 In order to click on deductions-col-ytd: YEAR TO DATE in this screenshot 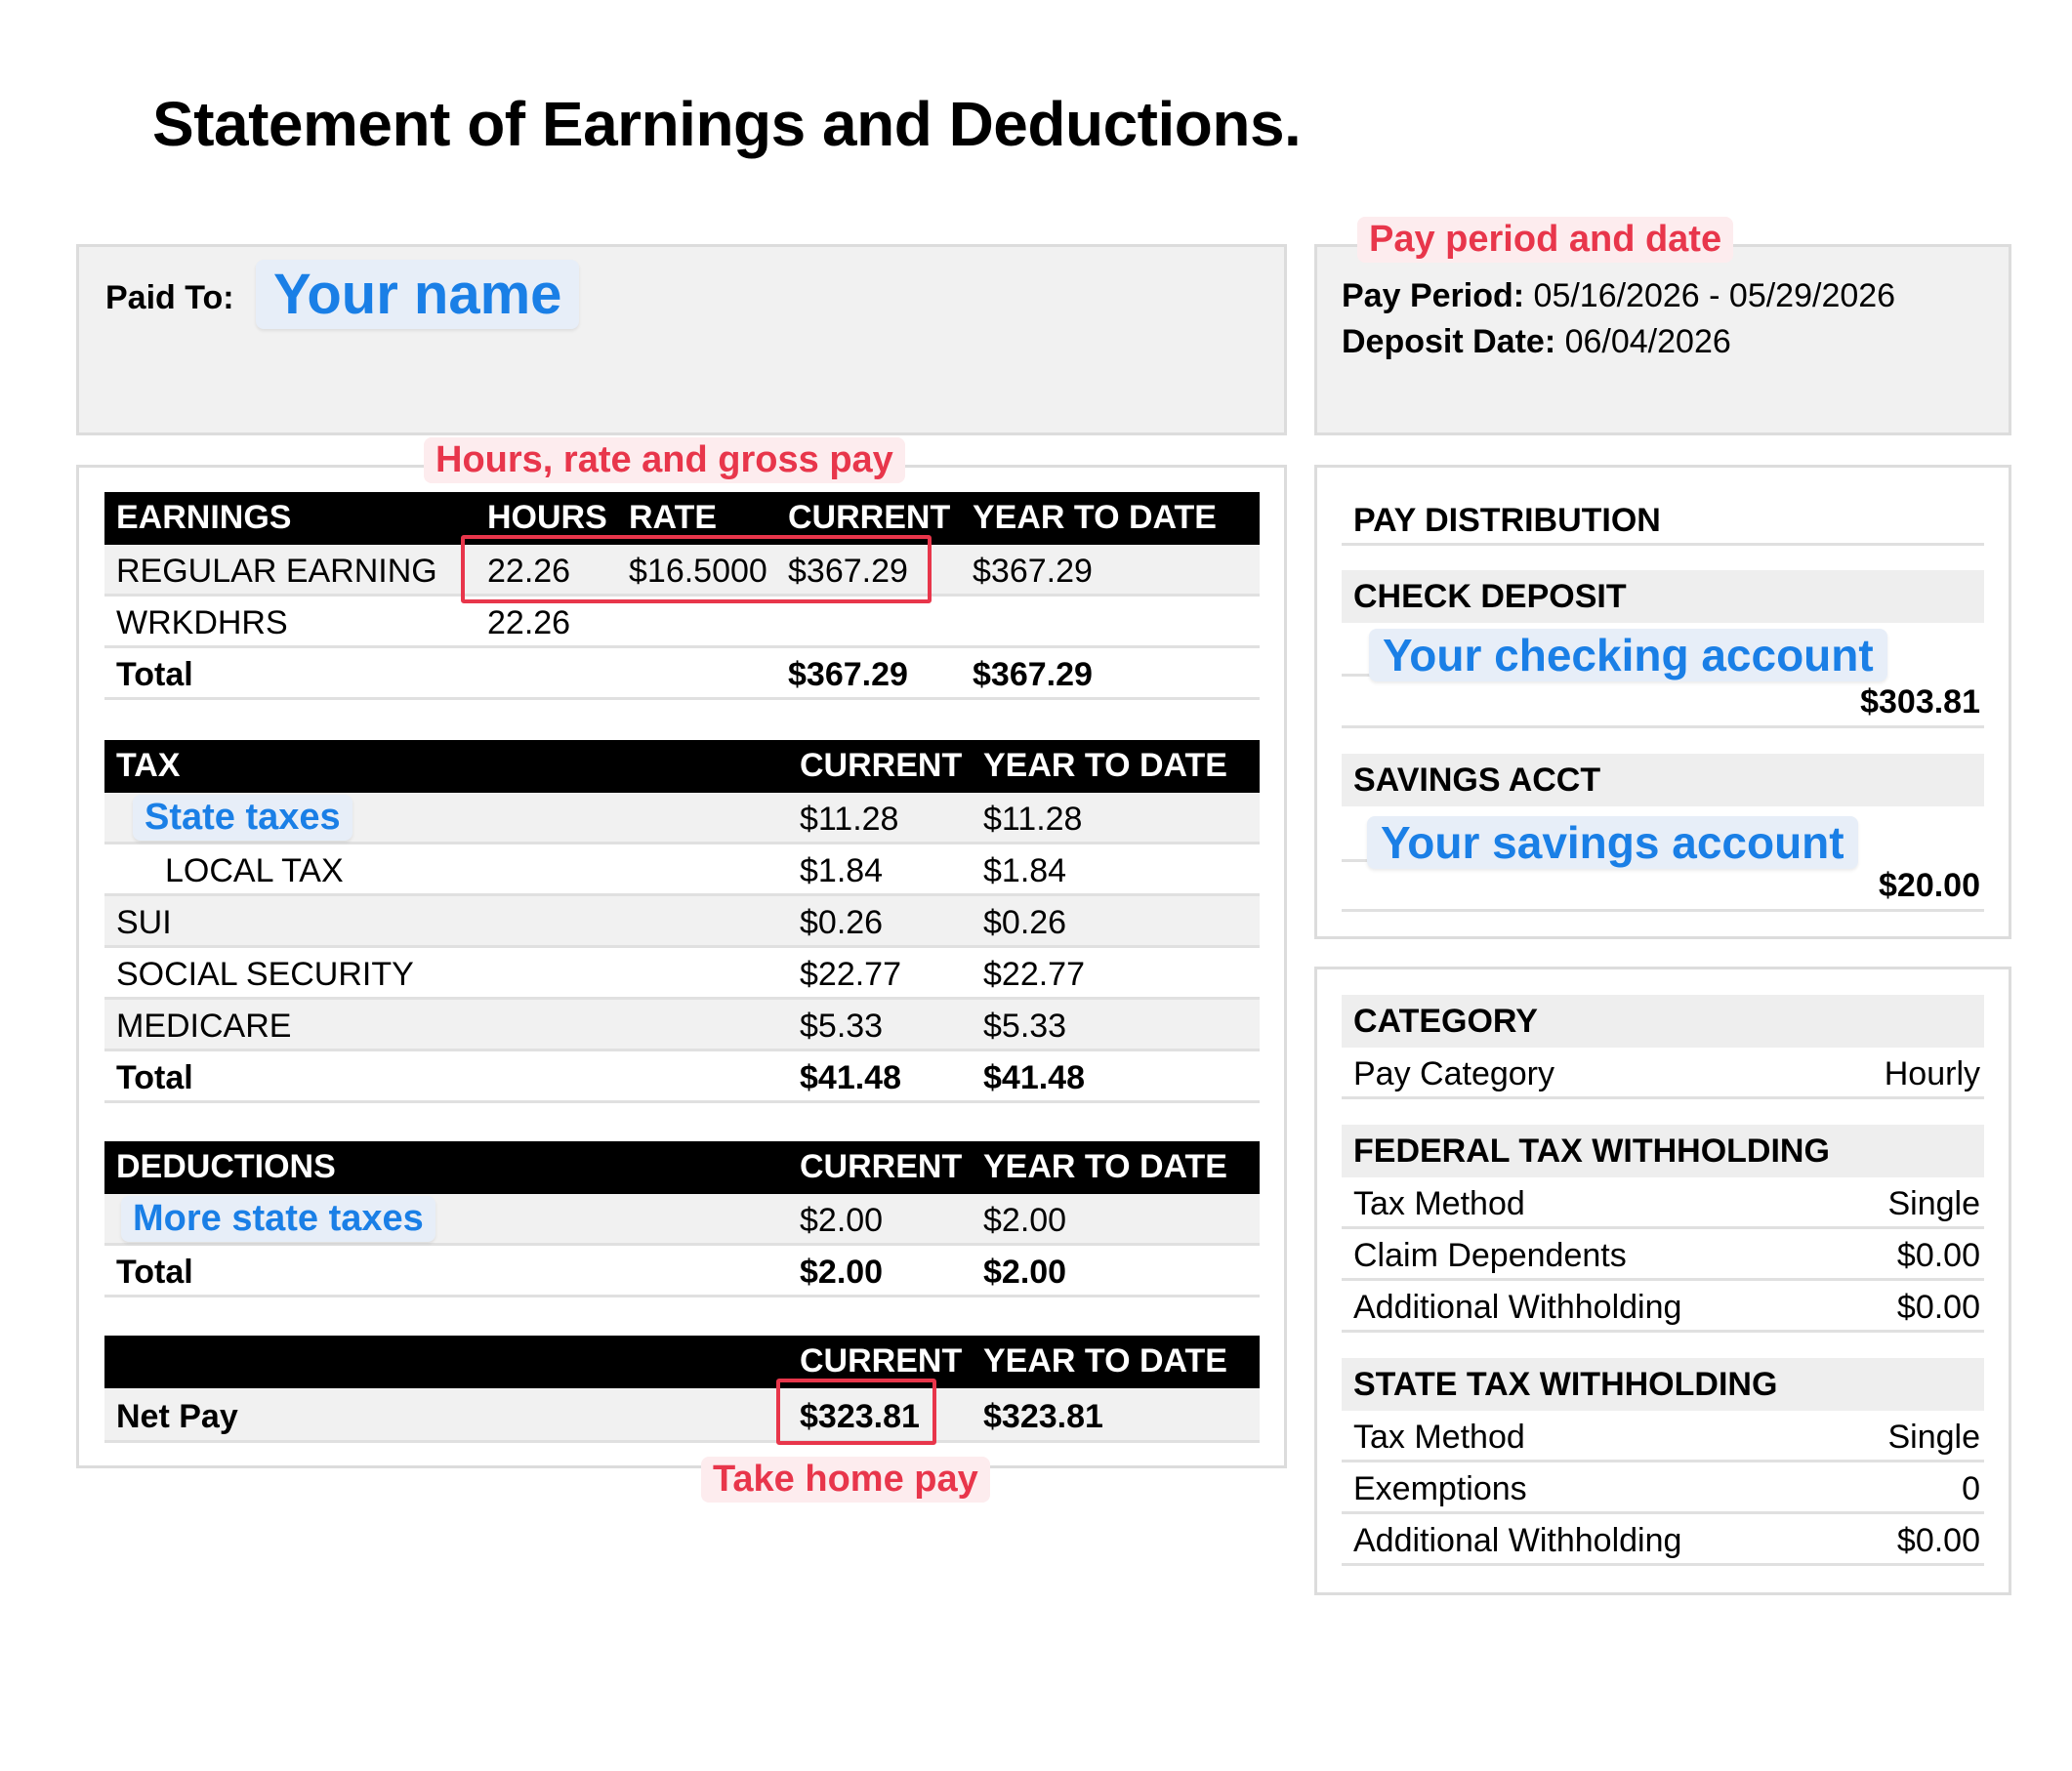, I will do `click(1105, 1166)`.